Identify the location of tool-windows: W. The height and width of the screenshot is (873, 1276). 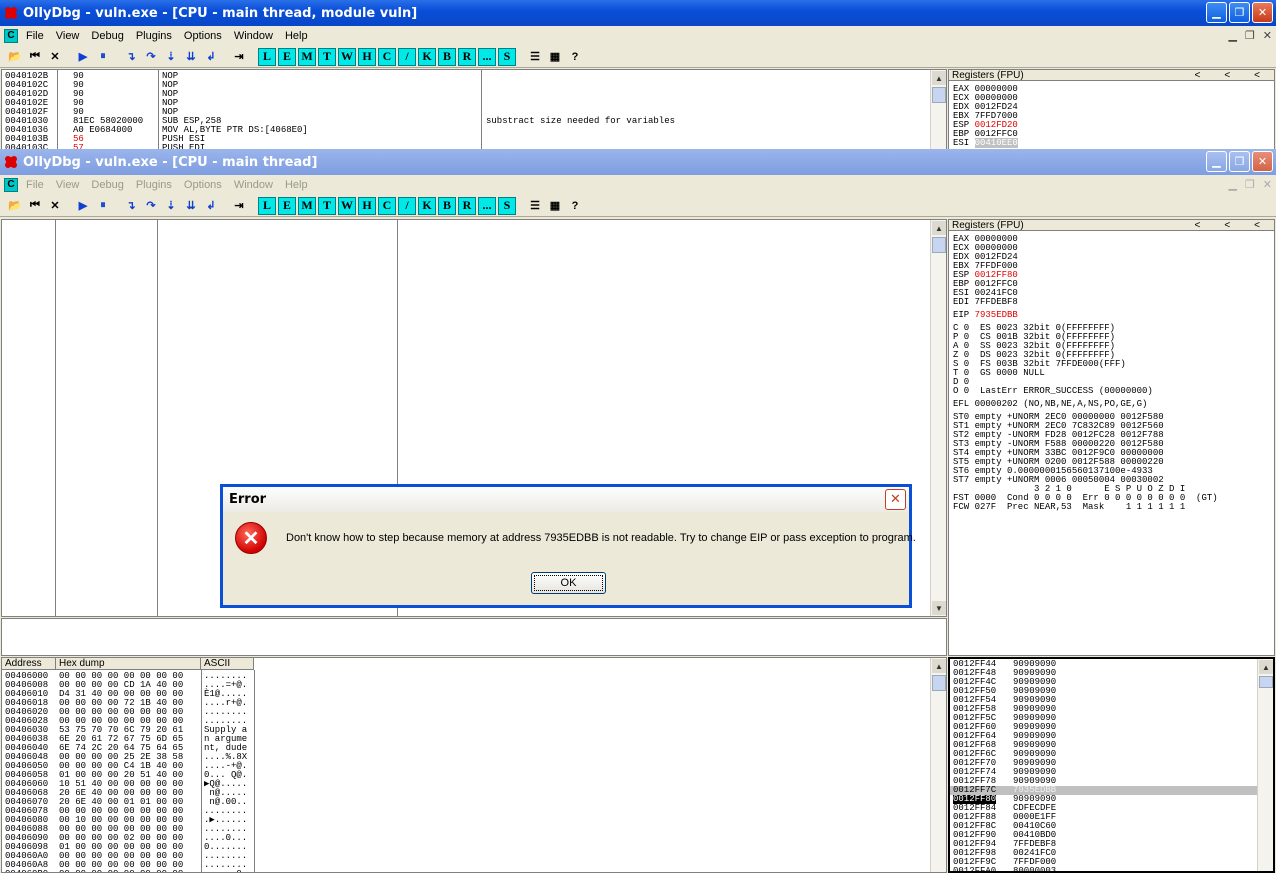
(347, 56).